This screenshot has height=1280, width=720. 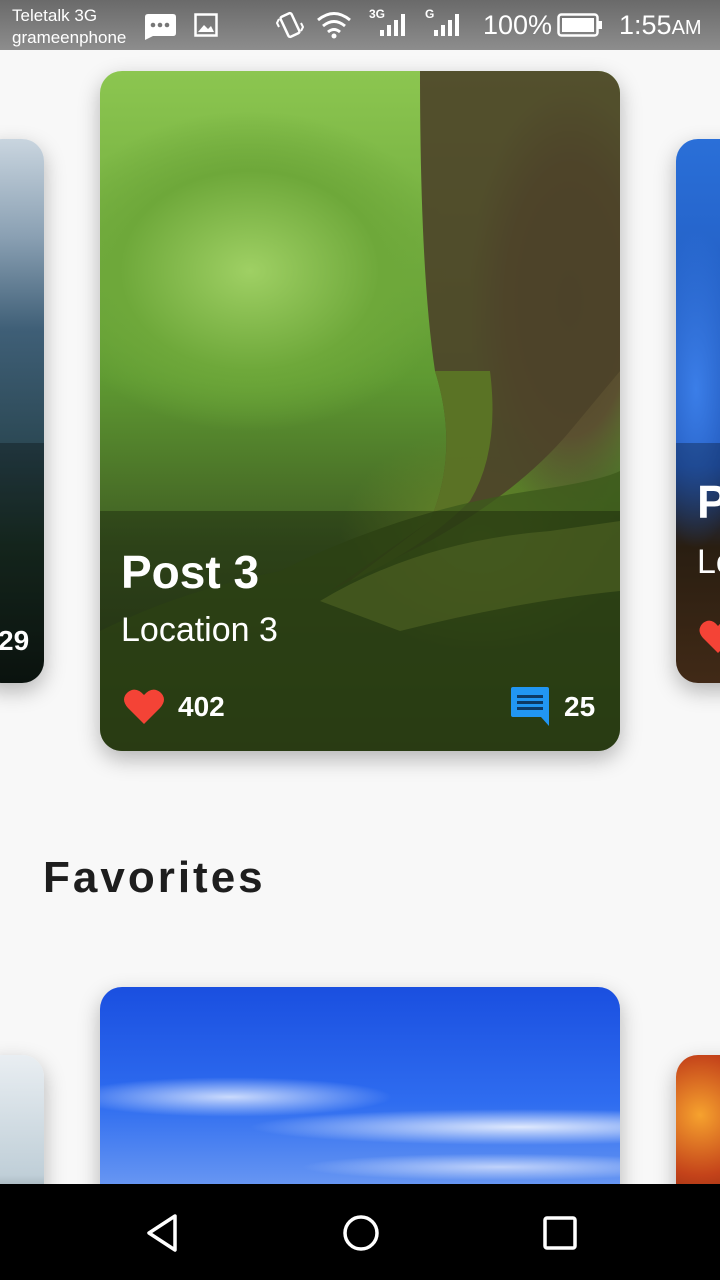 What do you see at coordinates (446, 25) in the screenshot?
I see `signal-g-icon` at bounding box center [446, 25].